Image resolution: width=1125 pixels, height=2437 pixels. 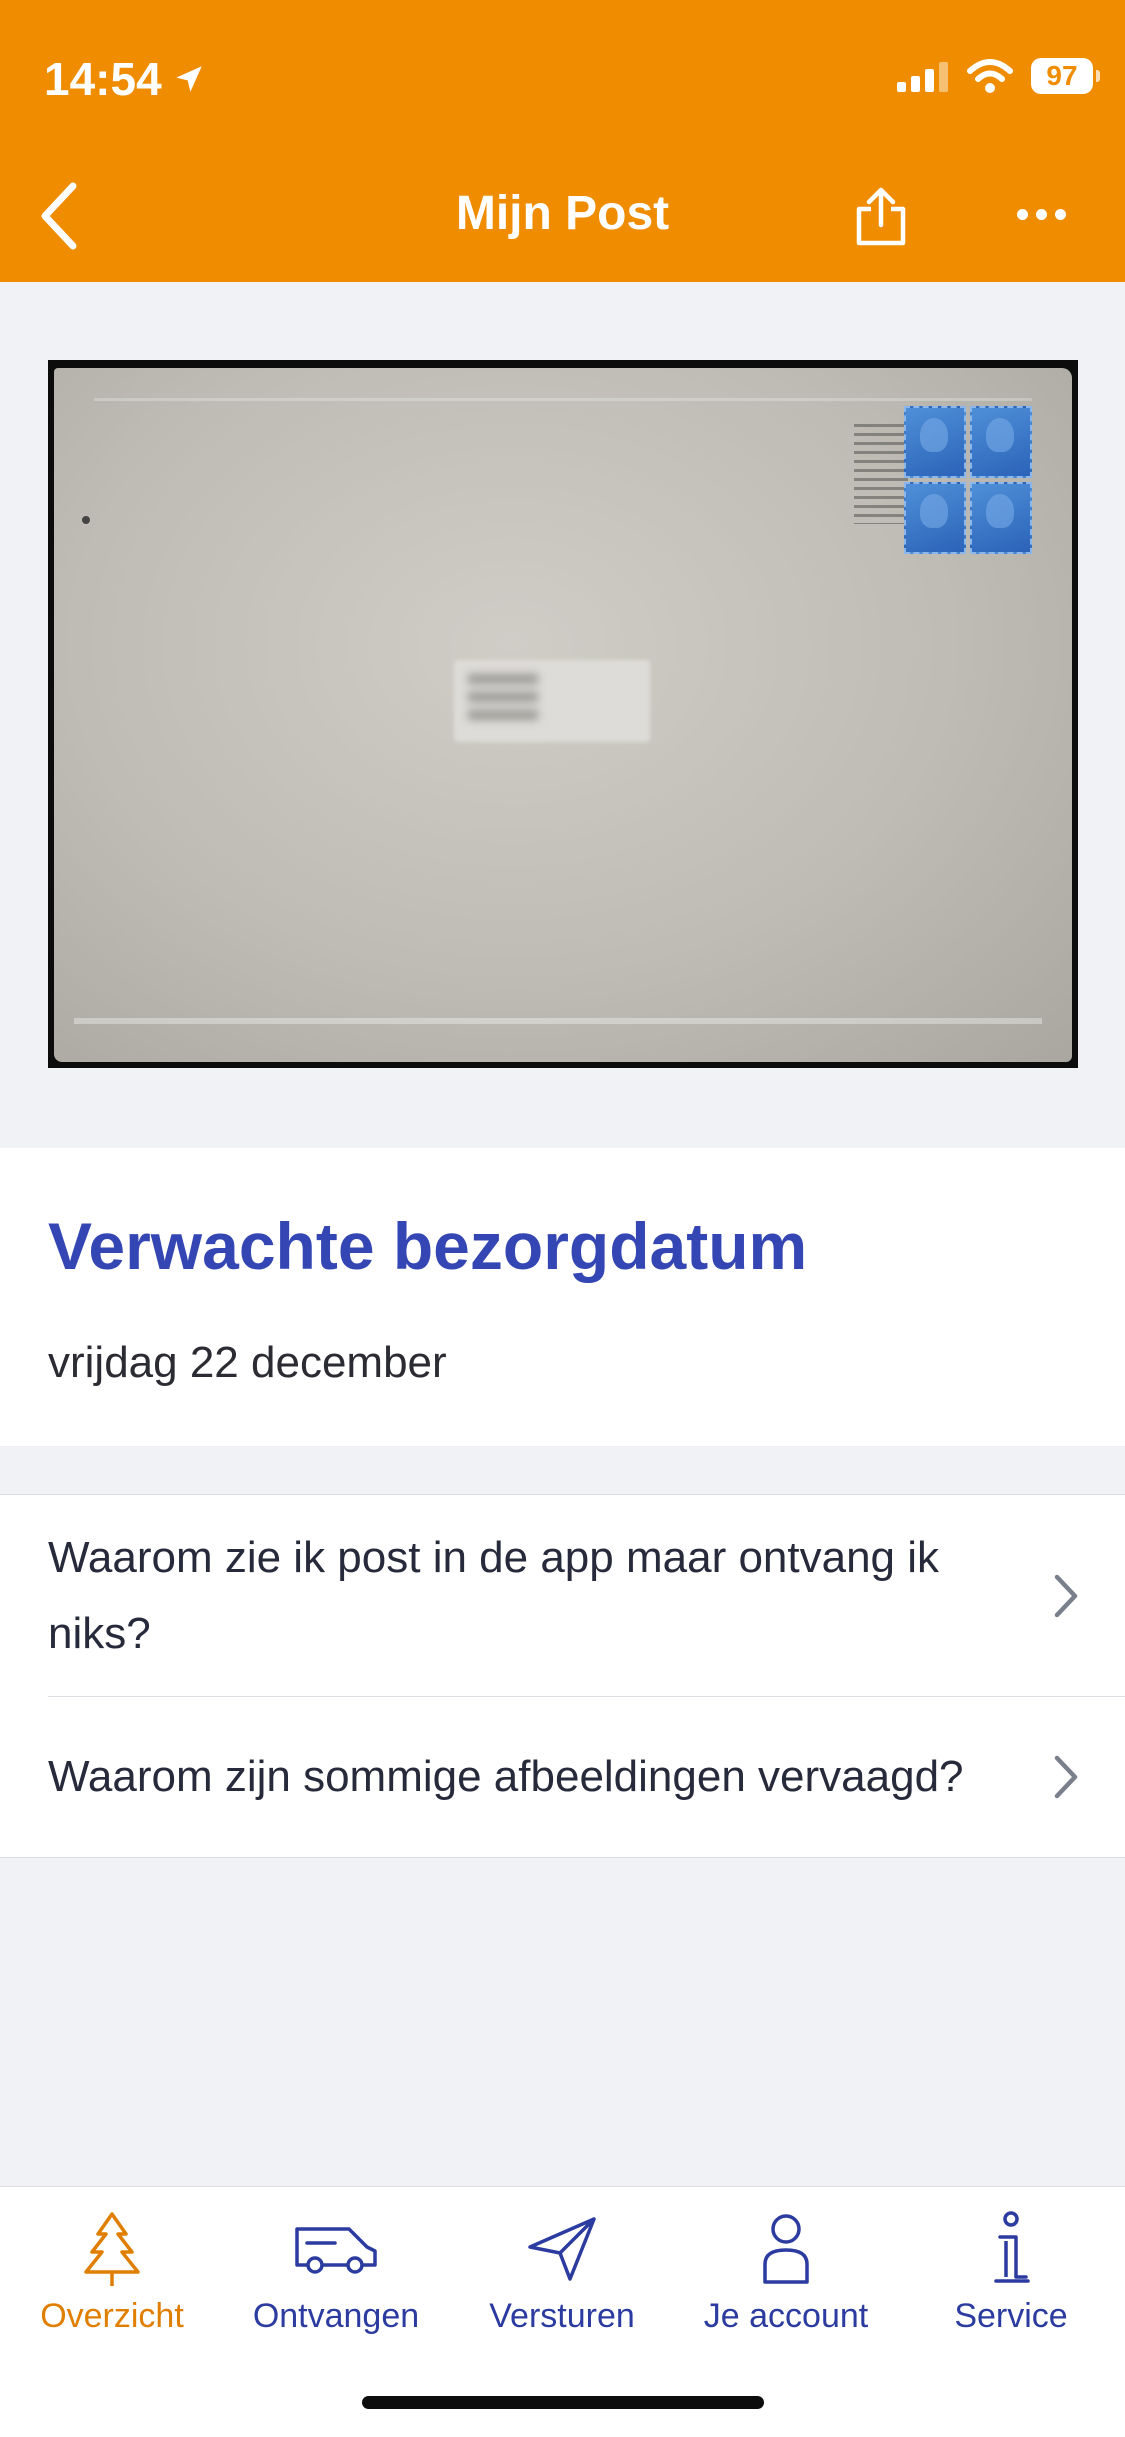 What do you see at coordinates (1041, 214) in the screenshot?
I see `more-options-button` at bounding box center [1041, 214].